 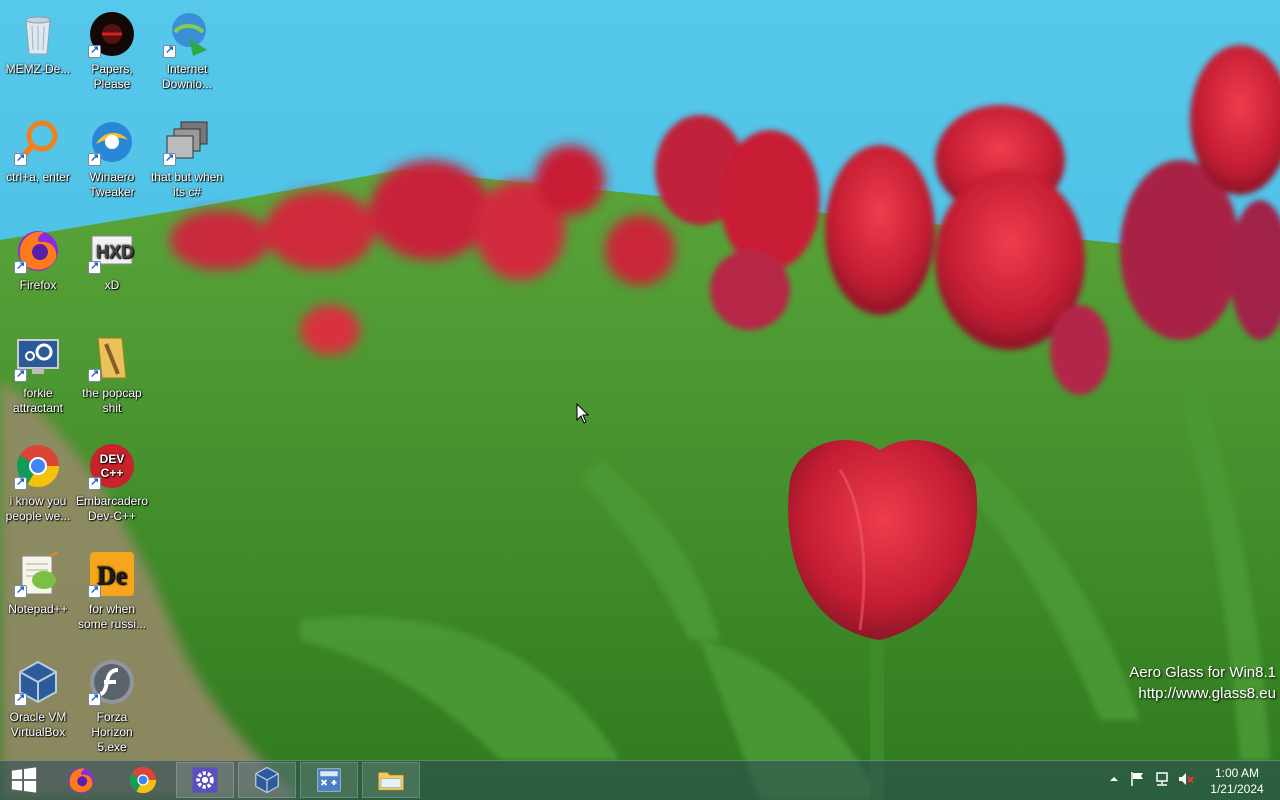 What do you see at coordinates (38, 724) in the screenshot?
I see `desktop-icon-label: Oracle VM VirtualBox` at bounding box center [38, 724].